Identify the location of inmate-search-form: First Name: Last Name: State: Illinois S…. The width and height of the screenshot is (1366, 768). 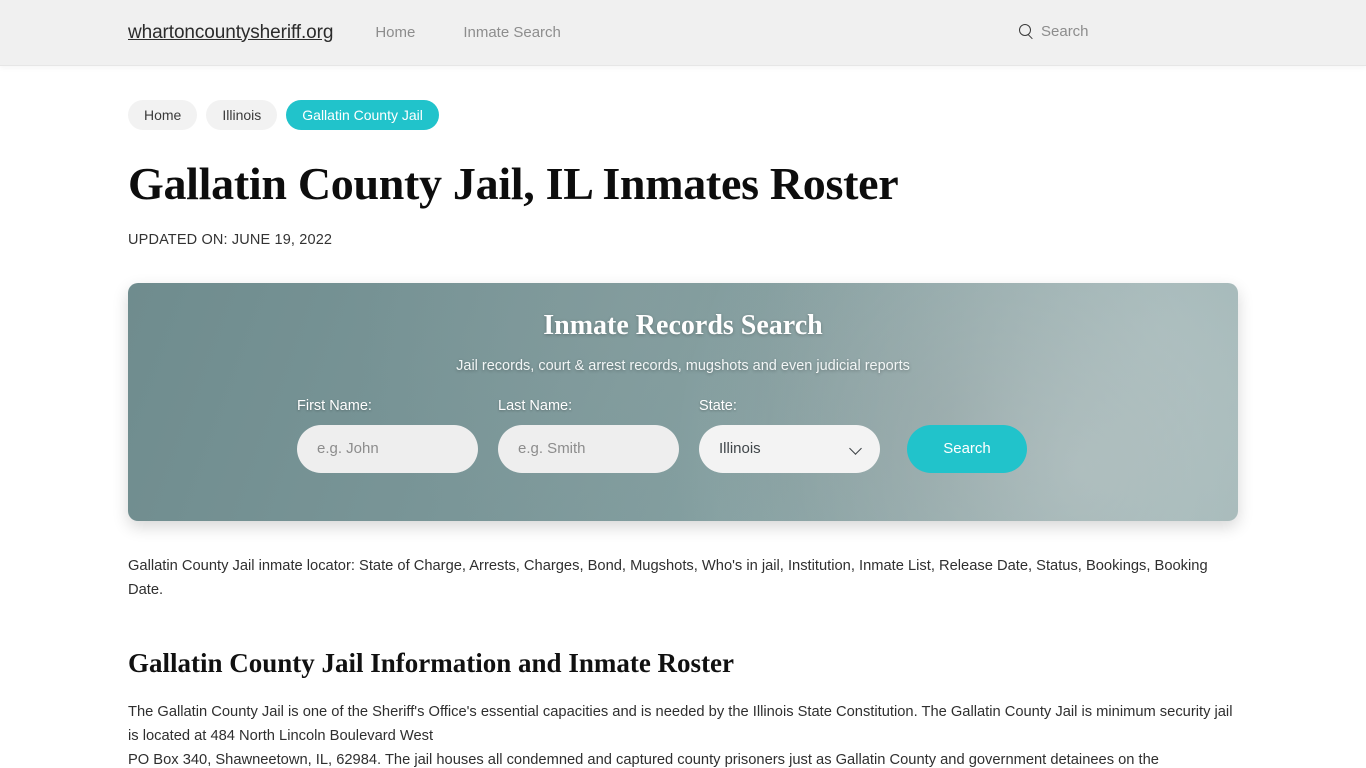
(683, 435).